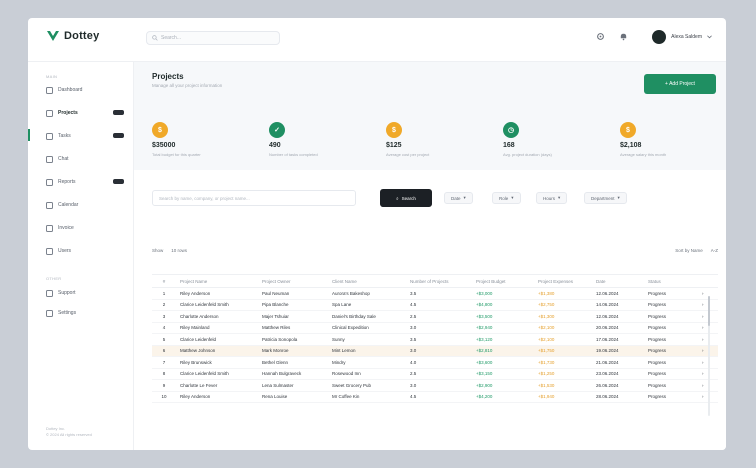 The image size is (756, 468). What do you see at coordinates (49, 293) in the screenshot?
I see `support-icon` at bounding box center [49, 293].